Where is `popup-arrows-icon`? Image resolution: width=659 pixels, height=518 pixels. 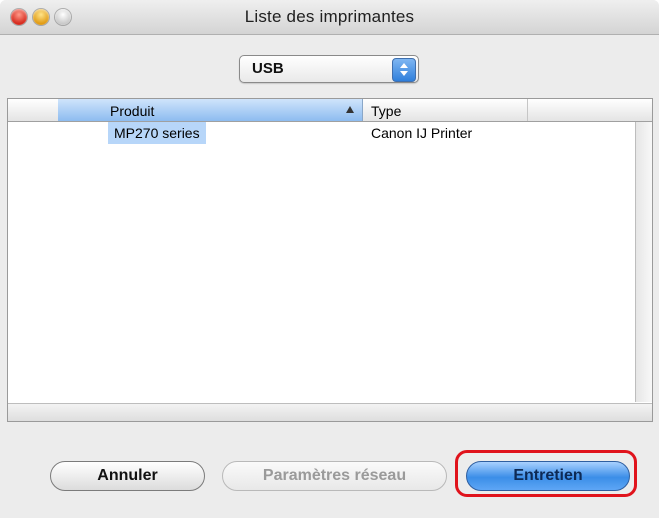
popup-arrows-icon is located at coordinates (404, 70).